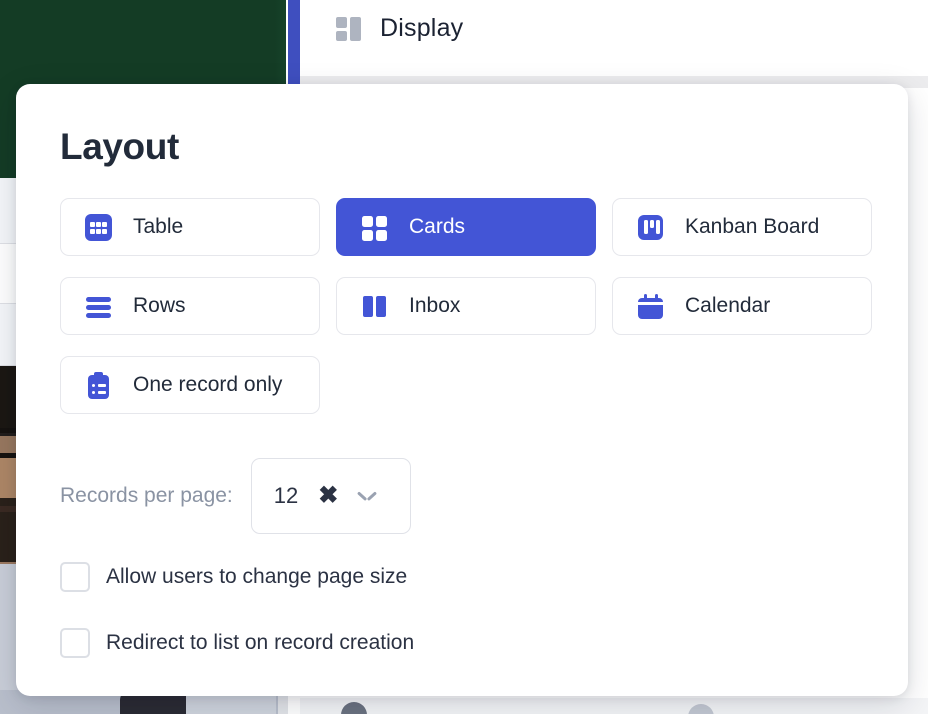  Describe the element at coordinates (190, 306) in the screenshot. I see `layout-option-rows: Rows` at that location.